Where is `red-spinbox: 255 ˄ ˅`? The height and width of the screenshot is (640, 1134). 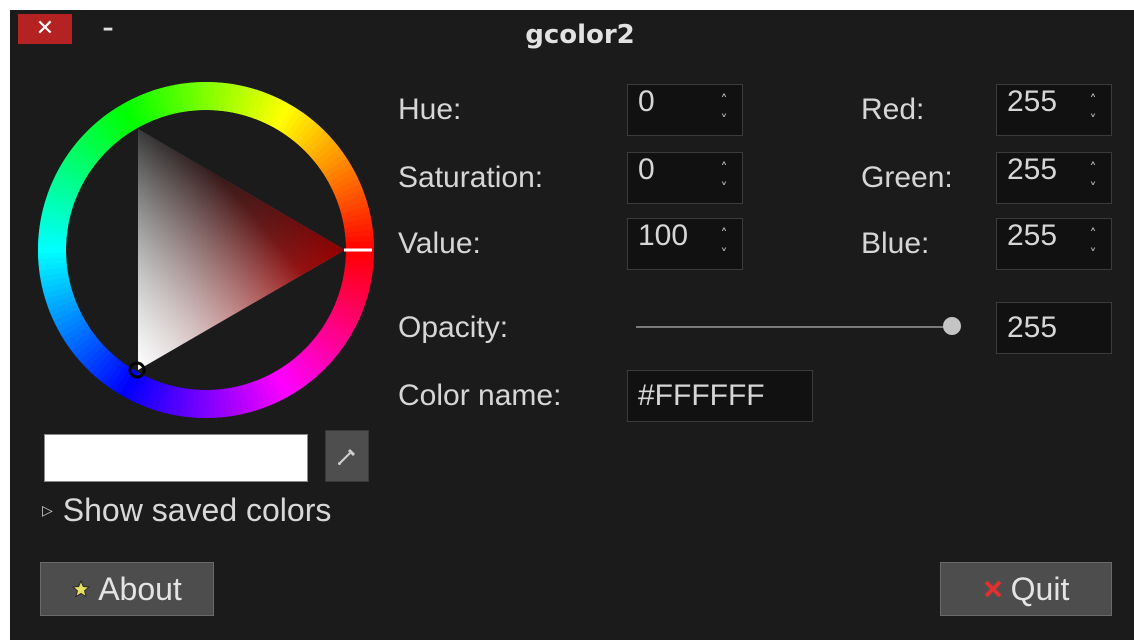
red-spinbox: 255 ˄ ˅ is located at coordinates (1054, 110).